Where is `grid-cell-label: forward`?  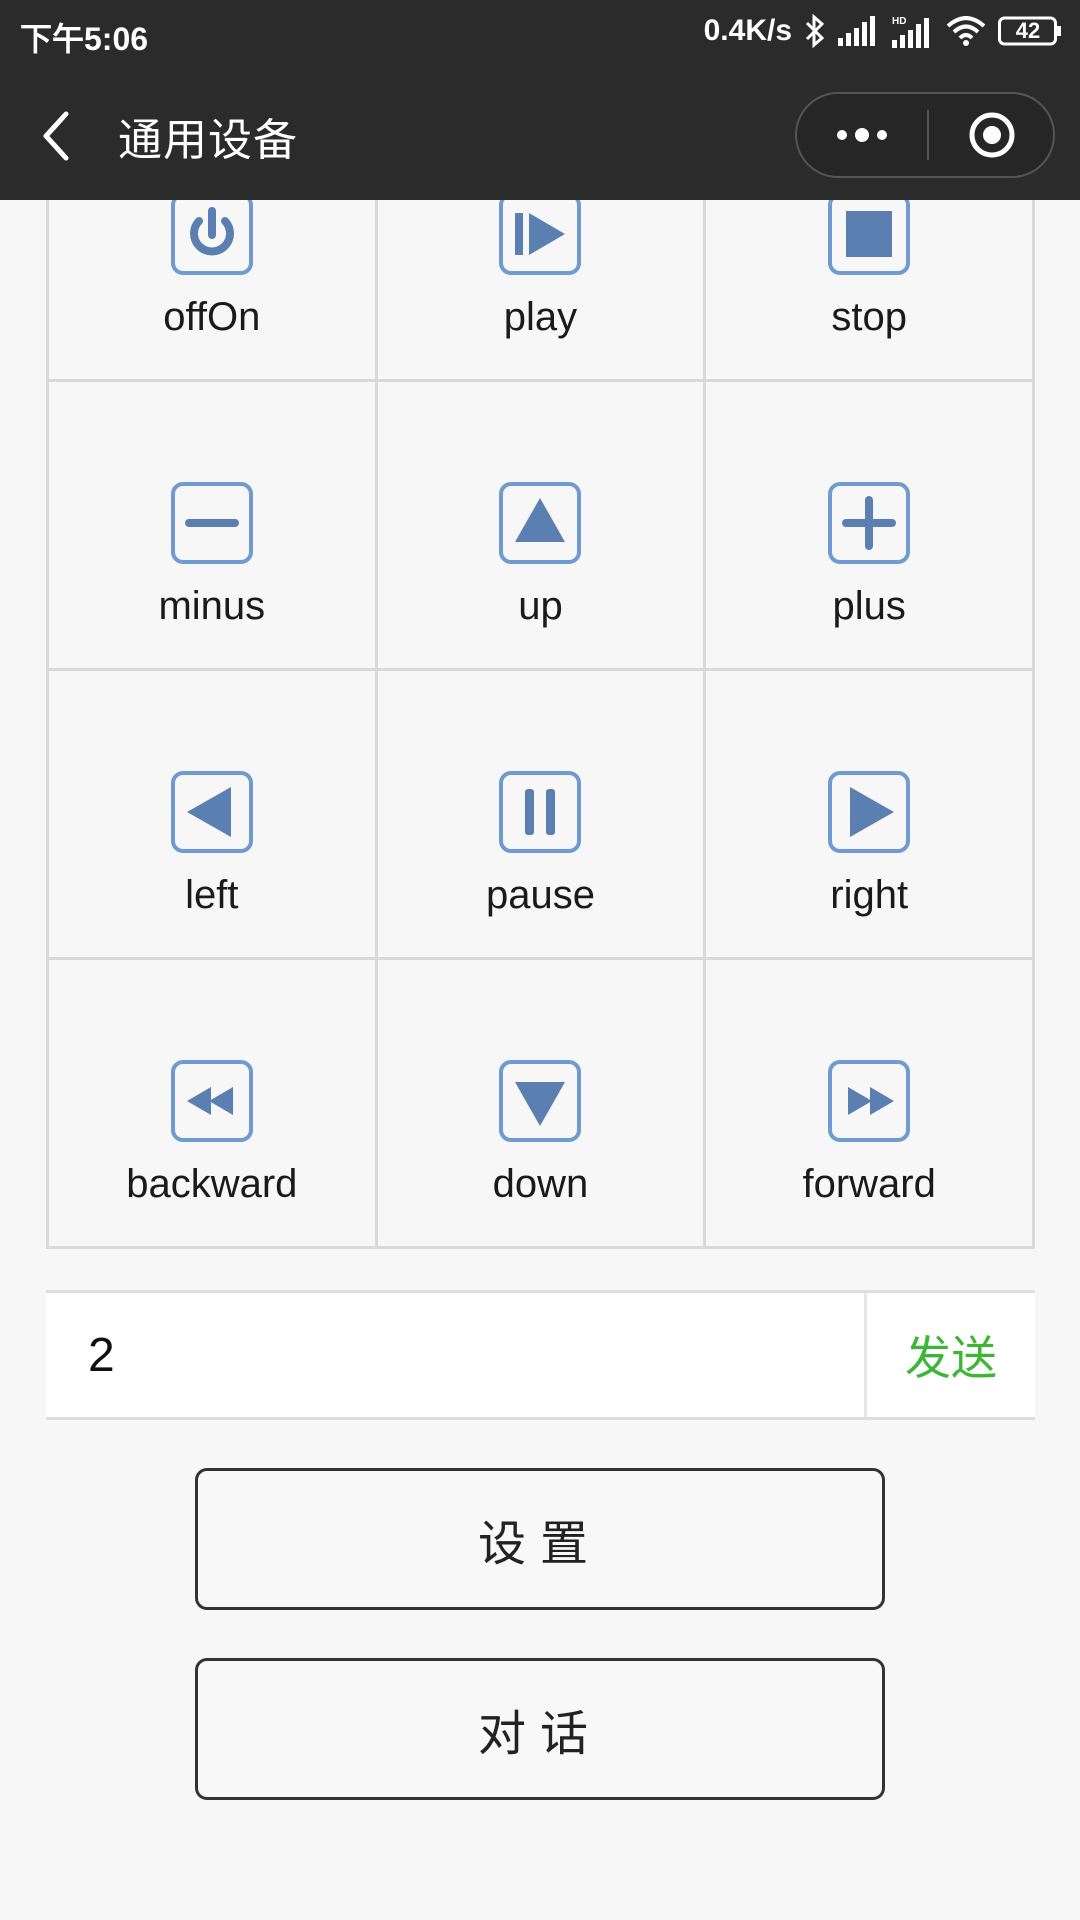 grid-cell-label: forward is located at coordinates (869, 1184).